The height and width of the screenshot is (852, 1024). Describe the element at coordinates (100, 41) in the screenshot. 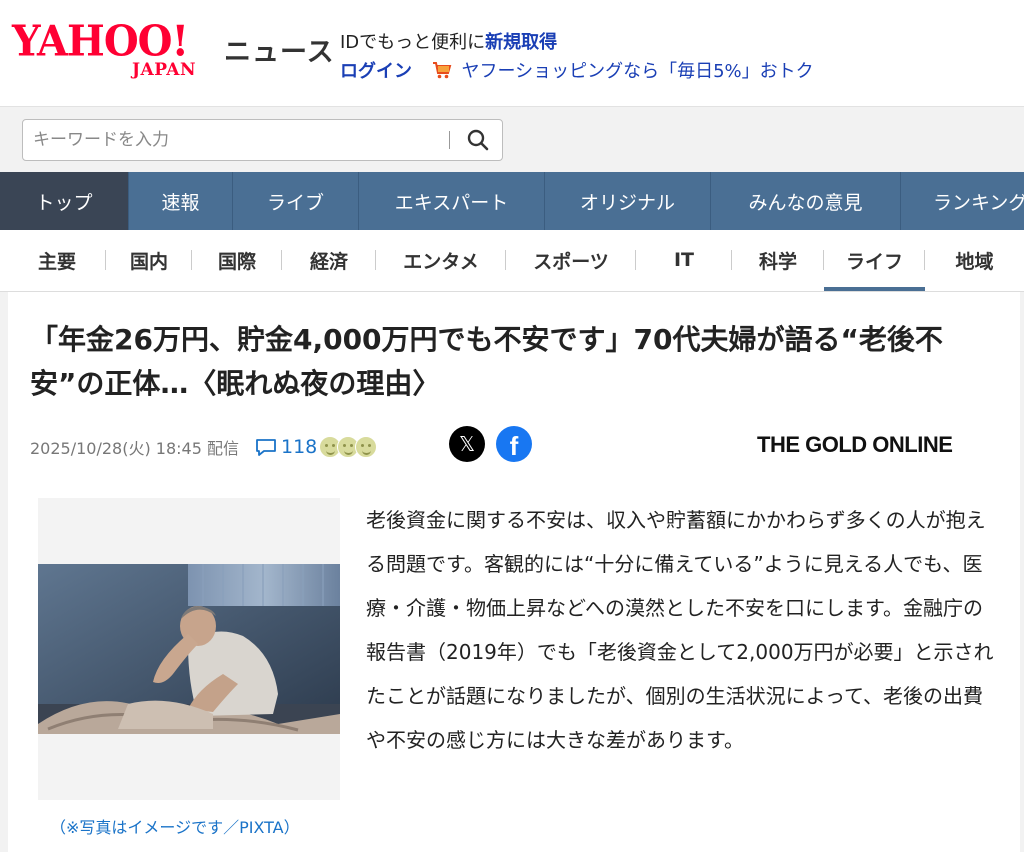

I see `logo-yahoo-text: YAHOO!` at that location.